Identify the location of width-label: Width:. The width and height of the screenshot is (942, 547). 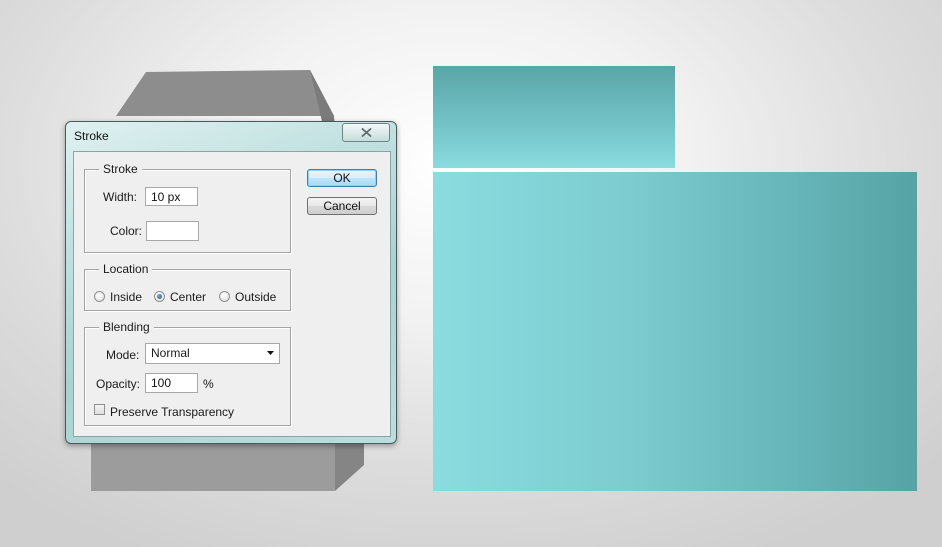
(120, 197).